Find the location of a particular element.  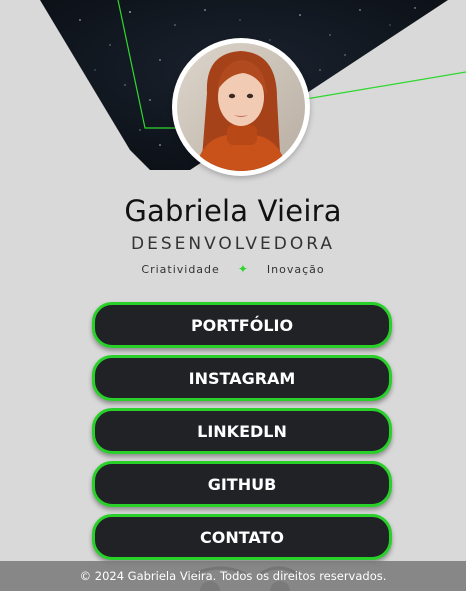

sparkle-icon: ✦ is located at coordinates (243, 269).